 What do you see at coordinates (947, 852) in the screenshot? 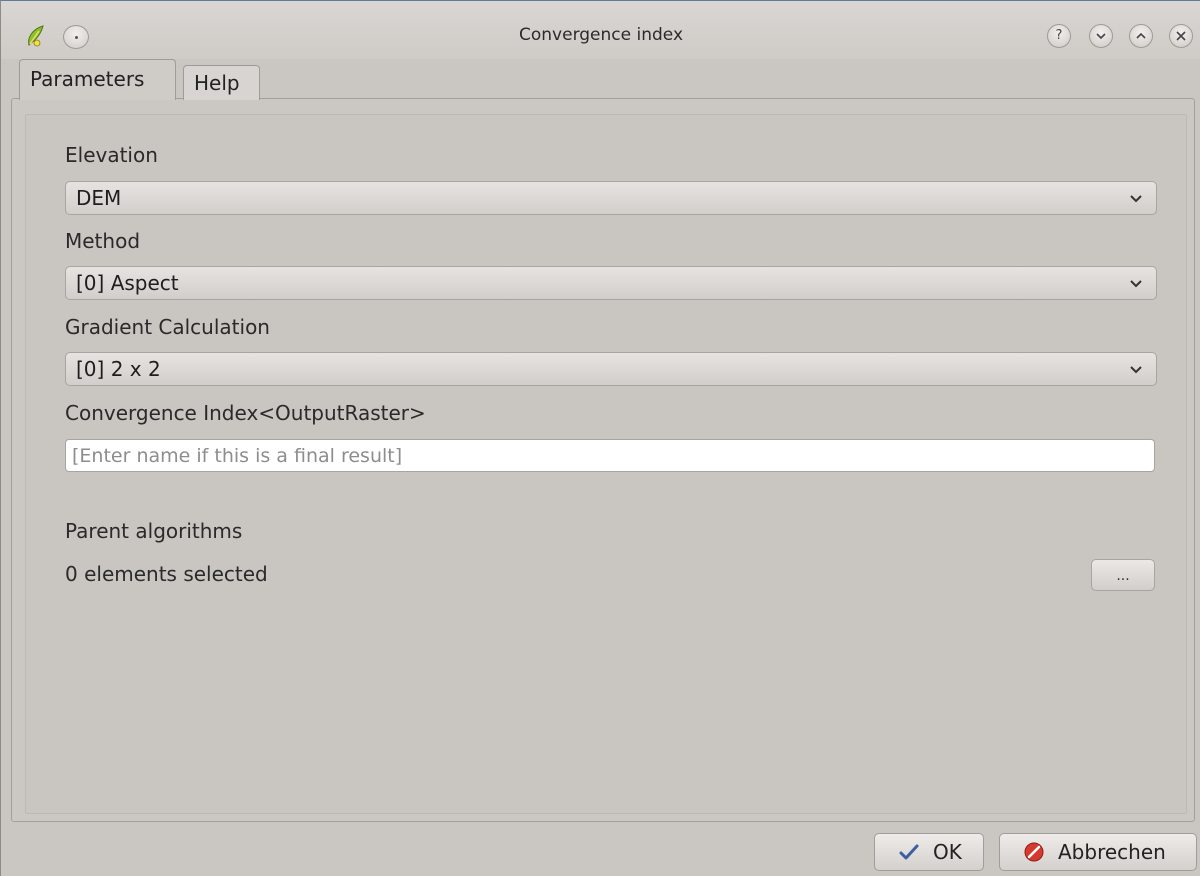
I see `ok-label: OK` at bounding box center [947, 852].